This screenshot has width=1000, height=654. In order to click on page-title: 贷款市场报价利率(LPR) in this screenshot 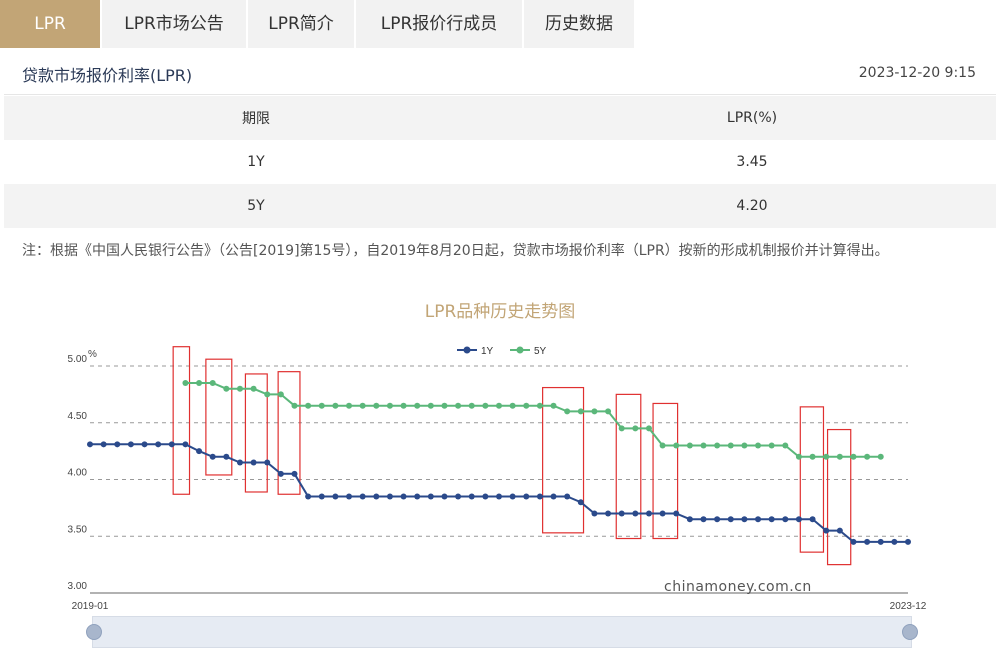, I will do `click(107, 75)`.